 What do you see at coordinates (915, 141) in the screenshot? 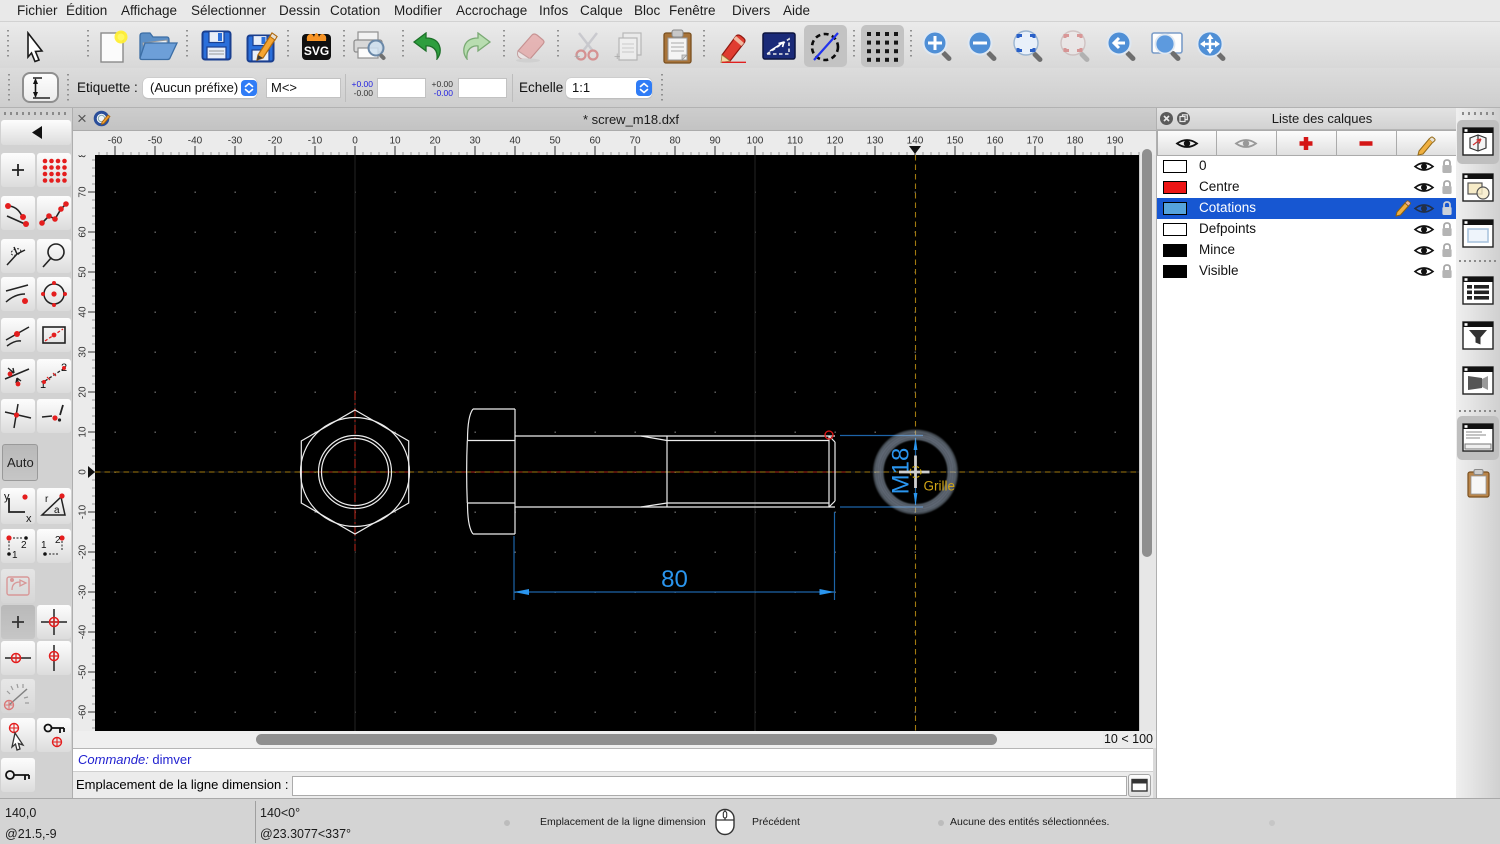
I see `svg-text: 140` at bounding box center [915, 141].